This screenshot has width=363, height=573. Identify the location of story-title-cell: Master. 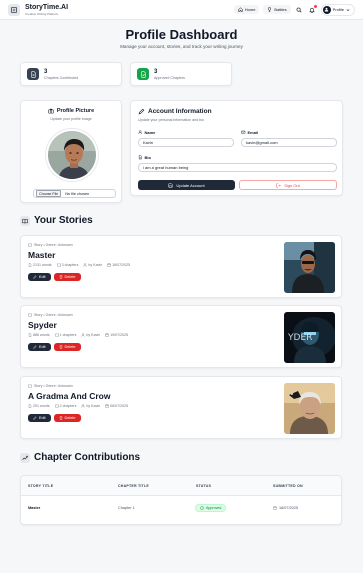
(34, 508).